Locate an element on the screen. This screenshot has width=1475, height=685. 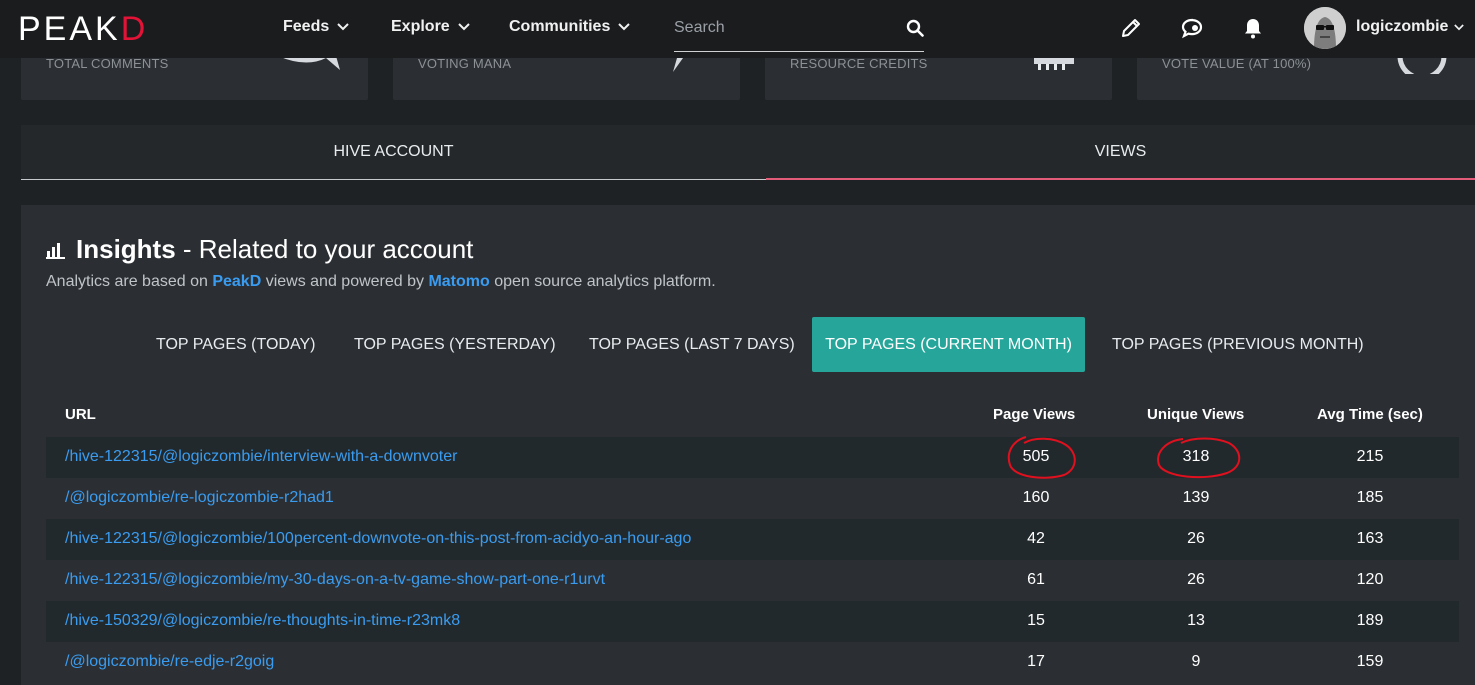
avg-time-cell: 189 is located at coordinates (1370, 620).